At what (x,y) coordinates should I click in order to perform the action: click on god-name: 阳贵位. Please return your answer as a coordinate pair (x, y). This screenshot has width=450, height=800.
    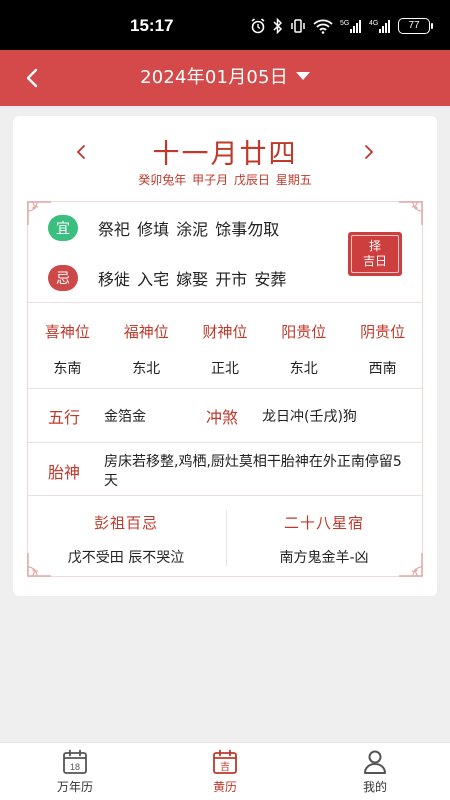
    Looking at the image, I should click on (304, 332).